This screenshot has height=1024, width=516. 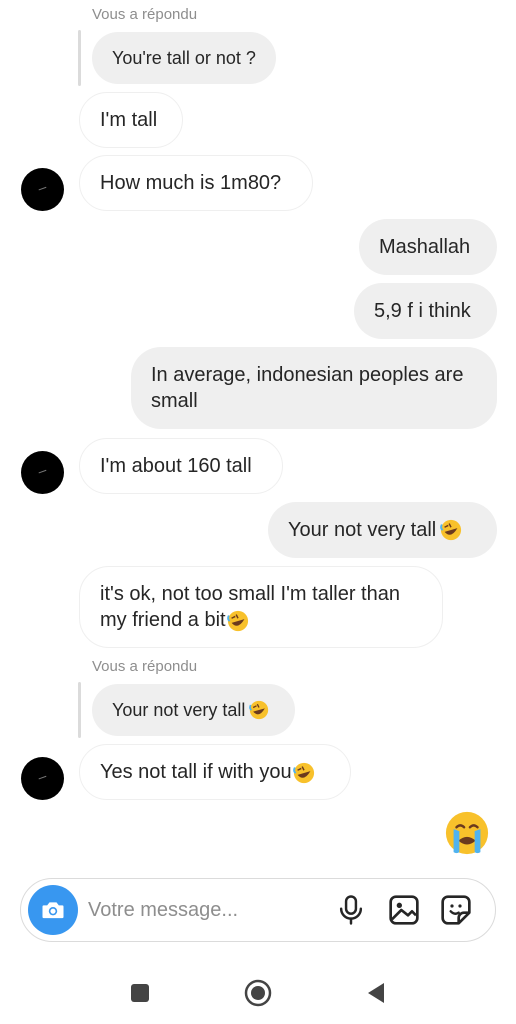 I want to click on incoming-message: I'm tall, so click(x=131, y=120).